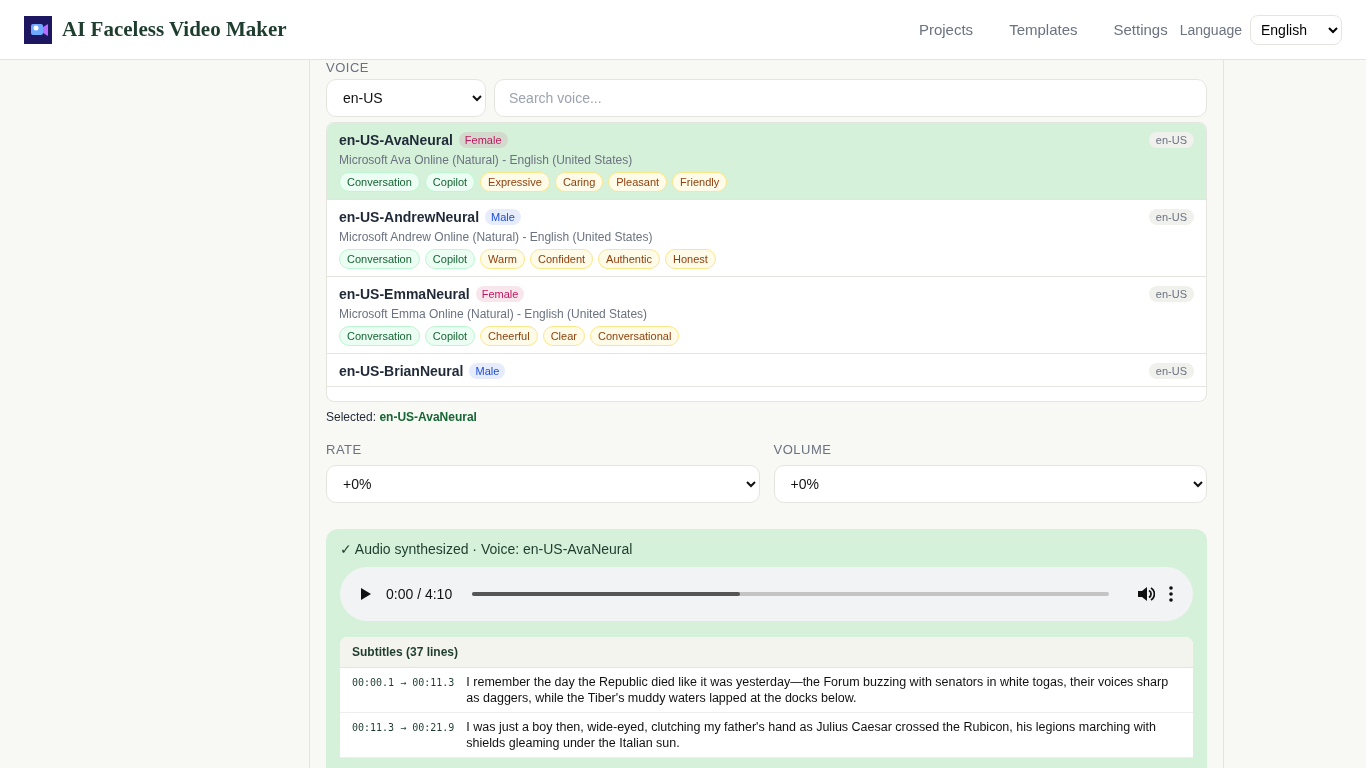  I want to click on rate-label: RATE, so click(344, 449).